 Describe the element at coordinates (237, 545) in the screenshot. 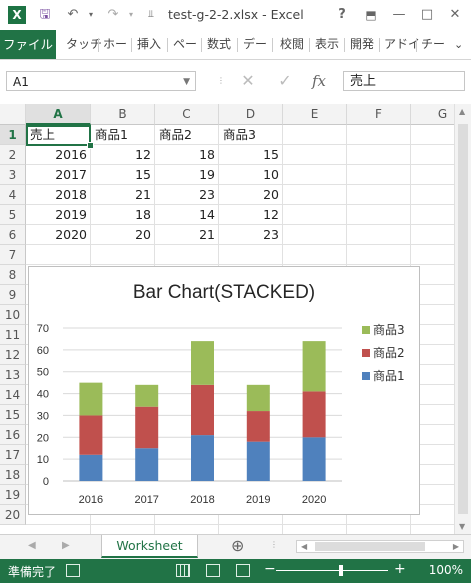

I see `add-sheet-button: ⊕` at that location.